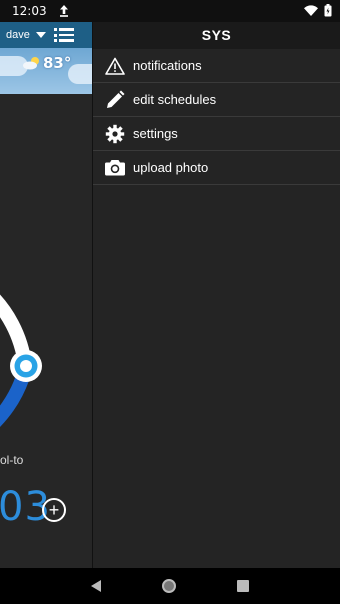  What do you see at coordinates (216, 66) in the screenshot?
I see `drawer-item-notifications: notifications` at bounding box center [216, 66].